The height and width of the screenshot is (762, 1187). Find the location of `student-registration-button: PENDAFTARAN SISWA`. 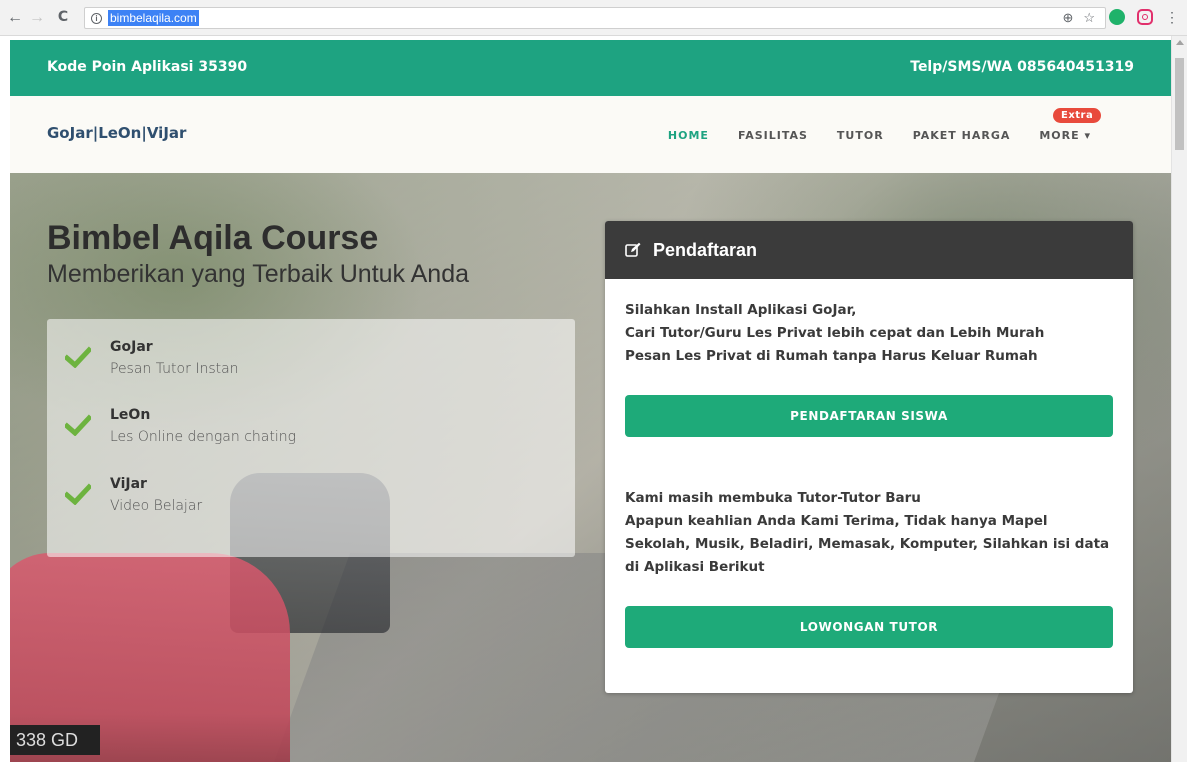

student-registration-button: PENDAFTARAN SISWA is located at coordinates (869, 416).